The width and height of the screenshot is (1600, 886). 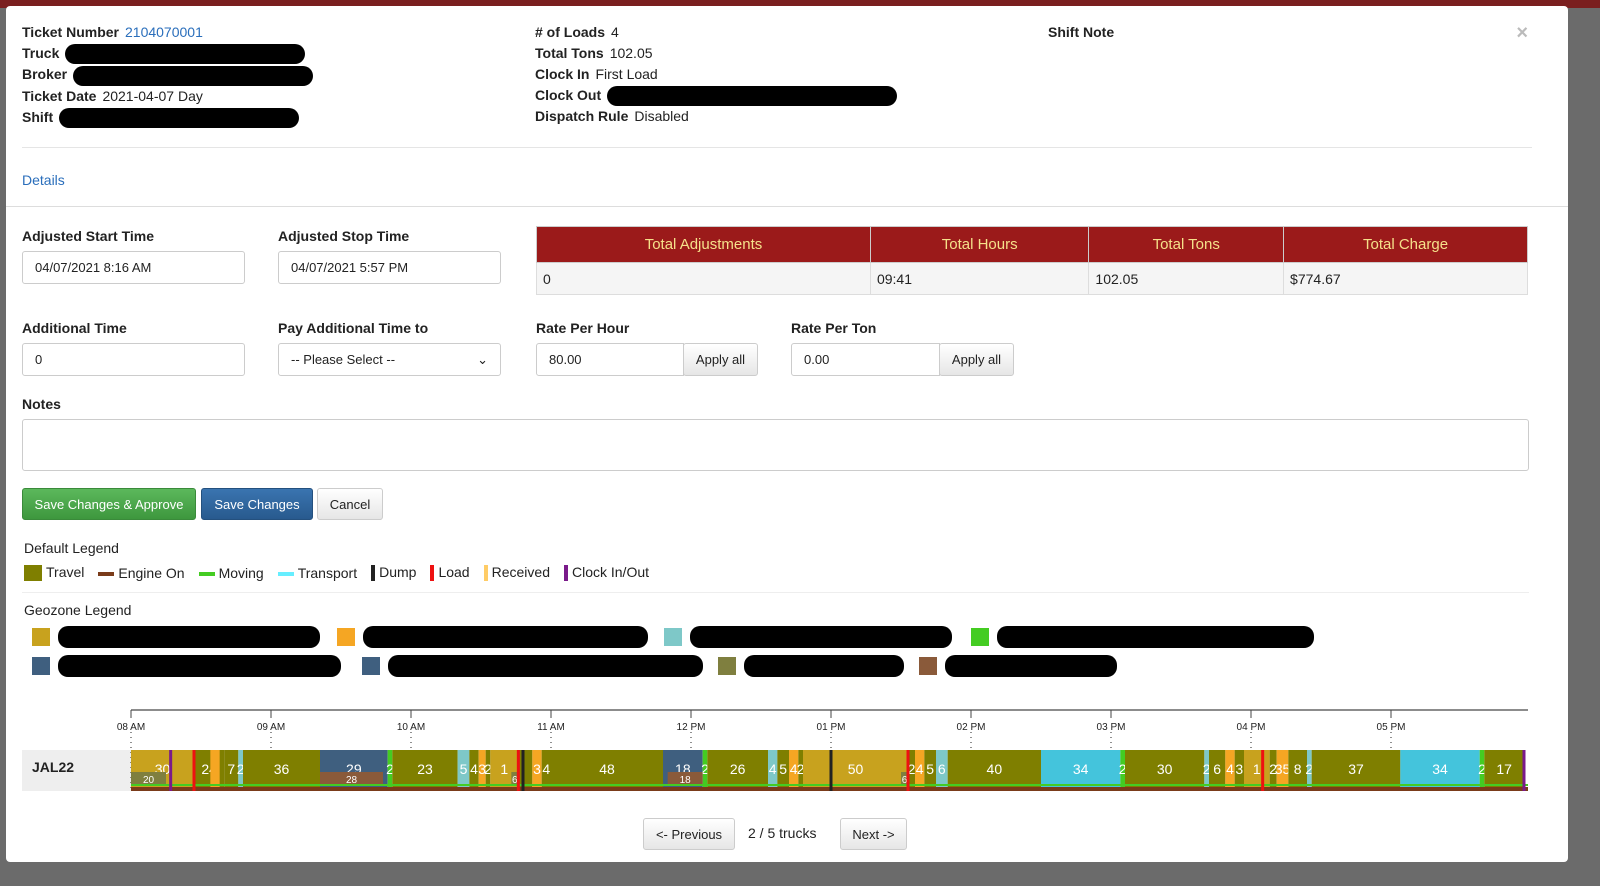 What do you see at coordinates (53, 767) in the screenshot?
I see `truck-label: JAL22` at bounding box center [53, 767].